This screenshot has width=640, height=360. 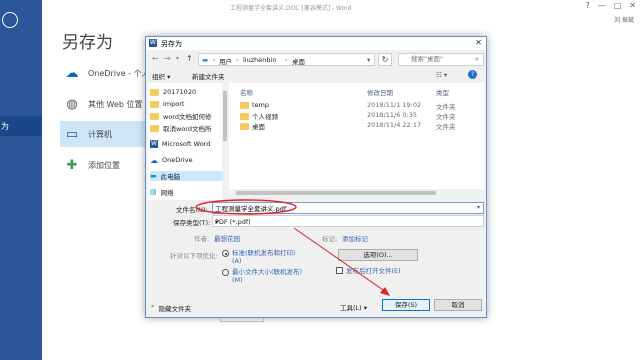 What do you see at coordinates (72, 165) in the screenshot?
I see `plus-icon: ✚` at bounding box center [72, 165].